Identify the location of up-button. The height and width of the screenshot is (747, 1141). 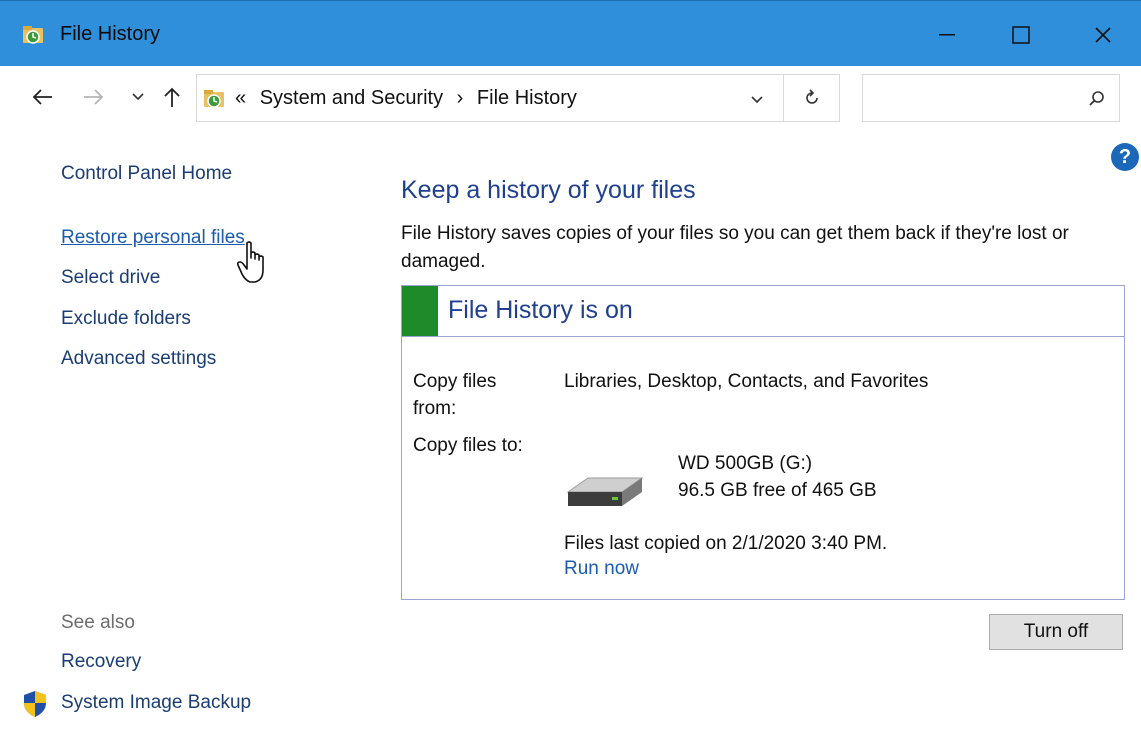
(172, 97).